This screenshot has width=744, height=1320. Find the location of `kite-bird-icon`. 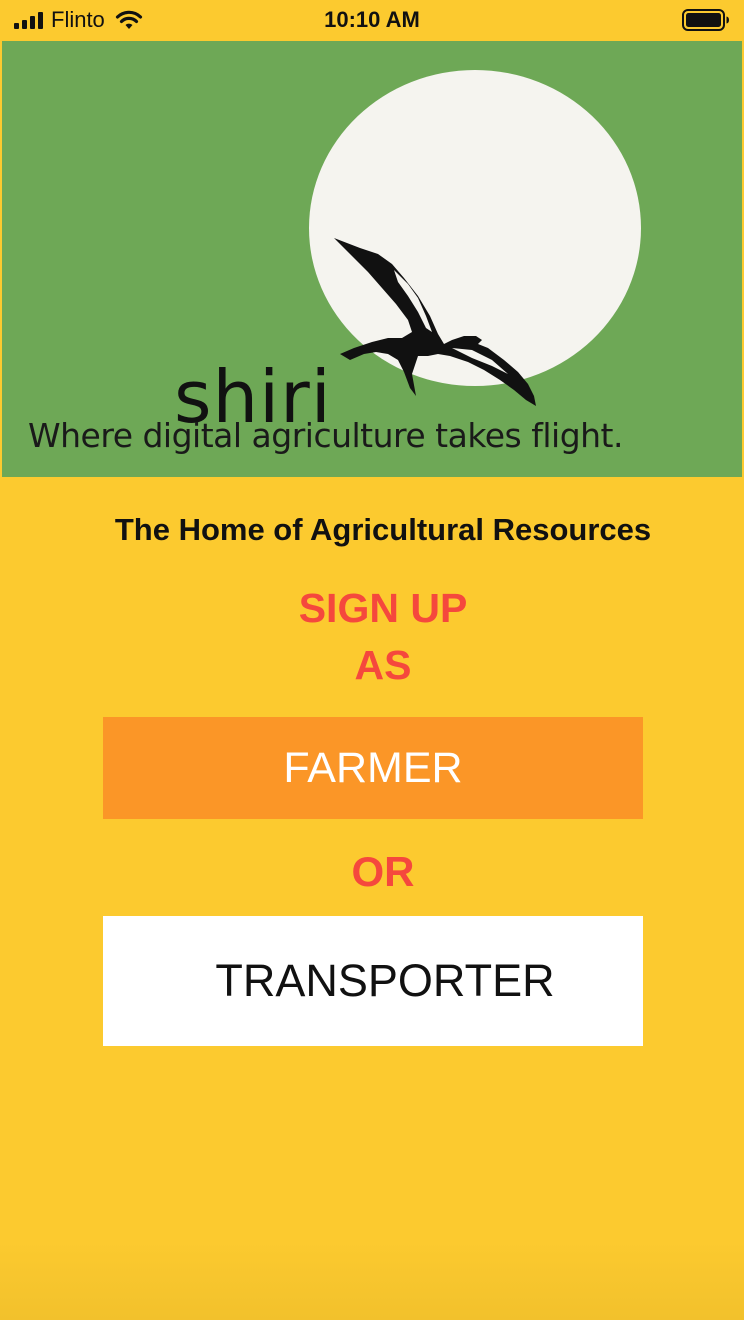

kite-bird-icon is located at coordinates (435, 322).